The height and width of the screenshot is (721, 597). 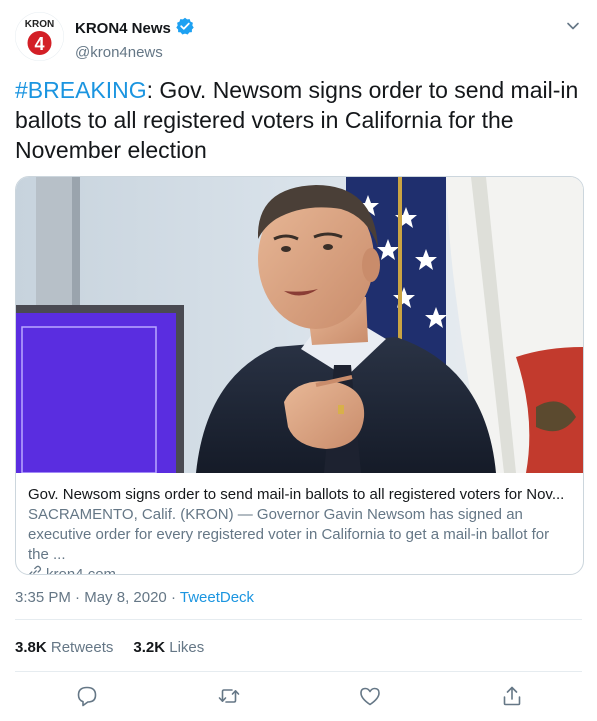 I want to click on user-info: KRON4 News @kron4news, so click(x=134, y=39).